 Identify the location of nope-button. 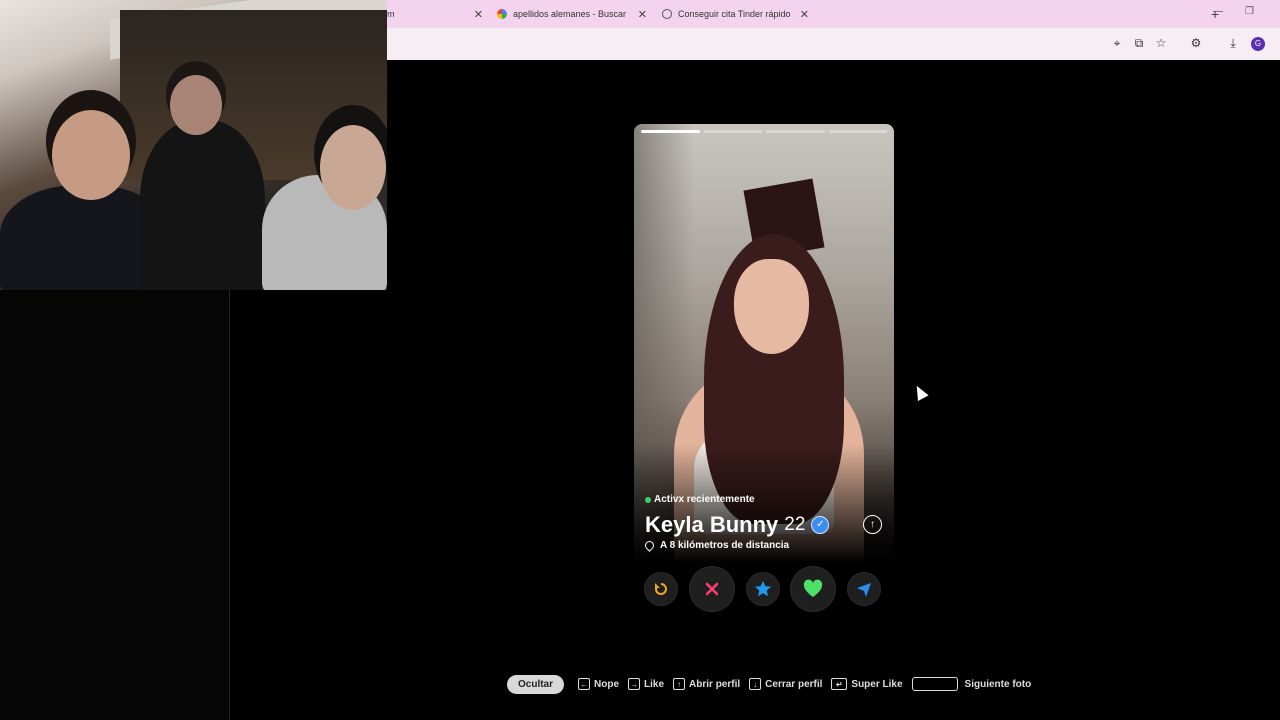
(712, 589).